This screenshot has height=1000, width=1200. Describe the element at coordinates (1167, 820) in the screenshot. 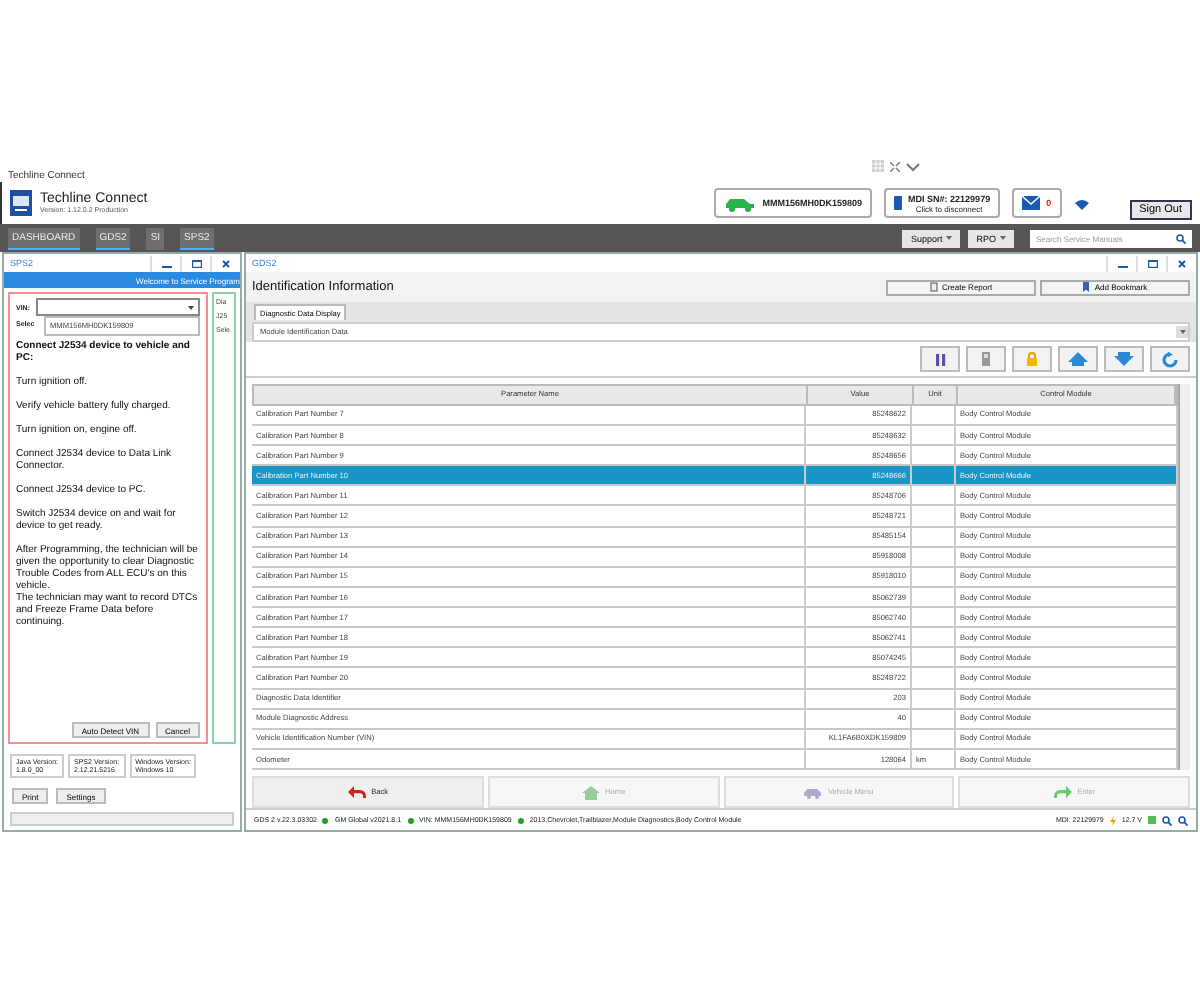

I see `zoom-in-icon` at that location.